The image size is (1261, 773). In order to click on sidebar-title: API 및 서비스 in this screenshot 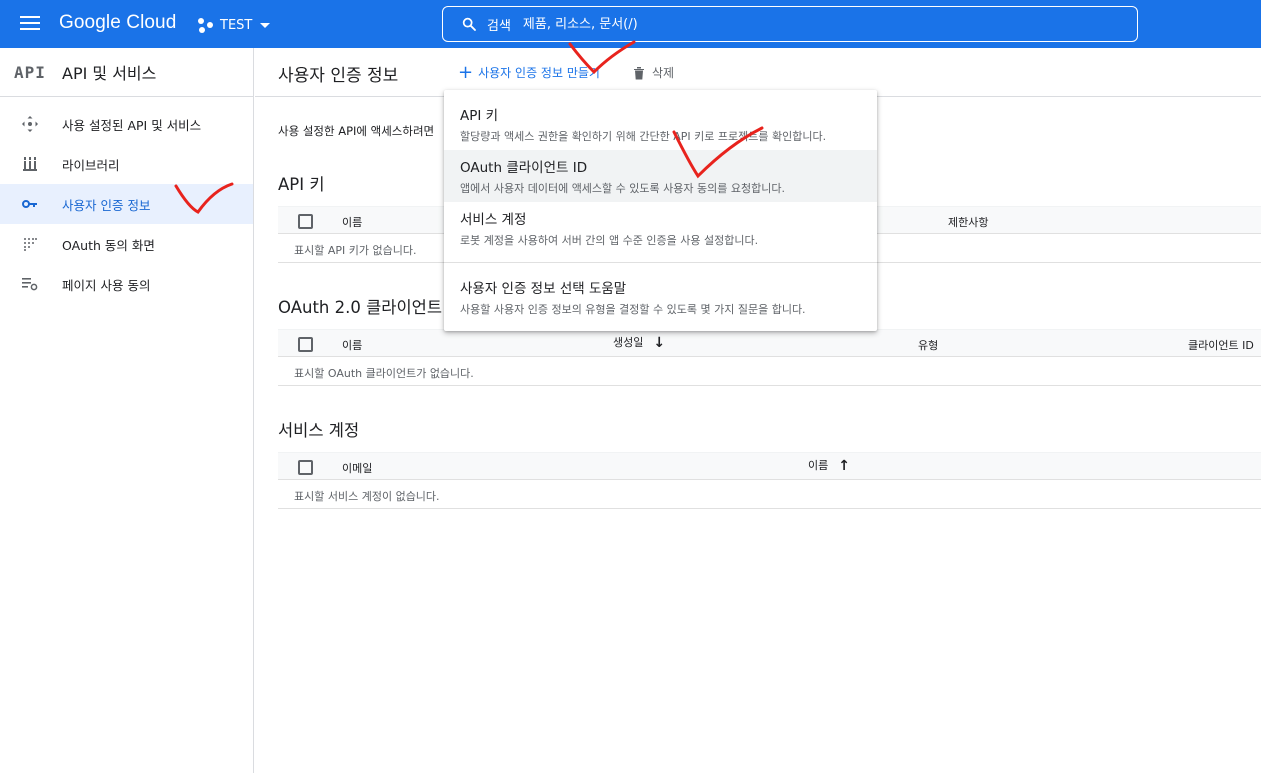, I will do `click(109, 73)`.